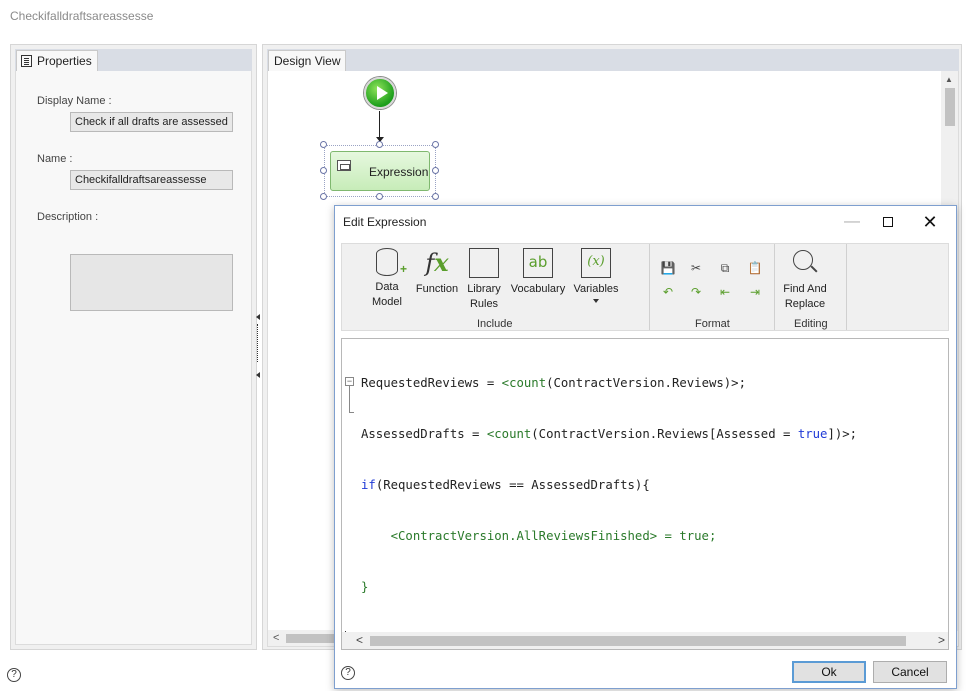  Describe the element at coordinates (930, 222) in the screenshot. I see `close-icon: ✕` at that location.